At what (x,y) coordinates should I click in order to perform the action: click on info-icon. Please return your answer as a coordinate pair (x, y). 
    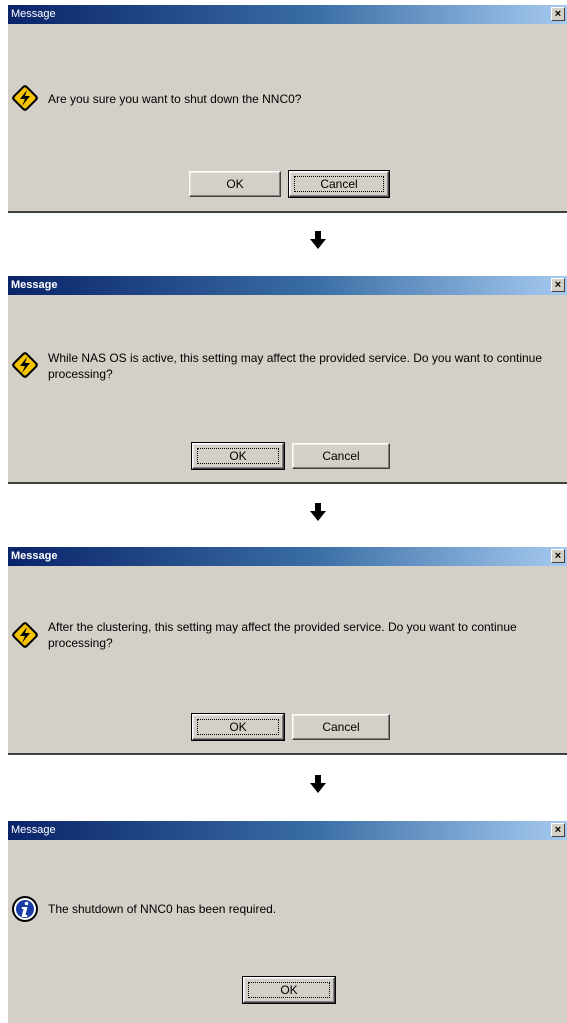
    Looking at the image, I should click on (25, 909).